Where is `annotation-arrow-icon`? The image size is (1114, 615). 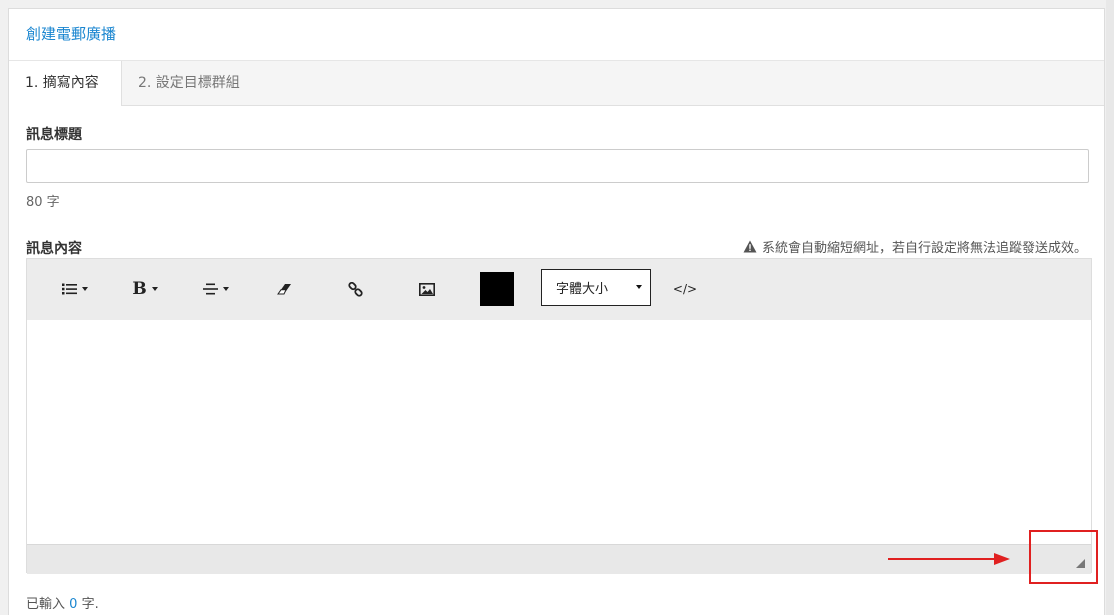
annotation-arrow-icon is located at coordinates (949, 559).